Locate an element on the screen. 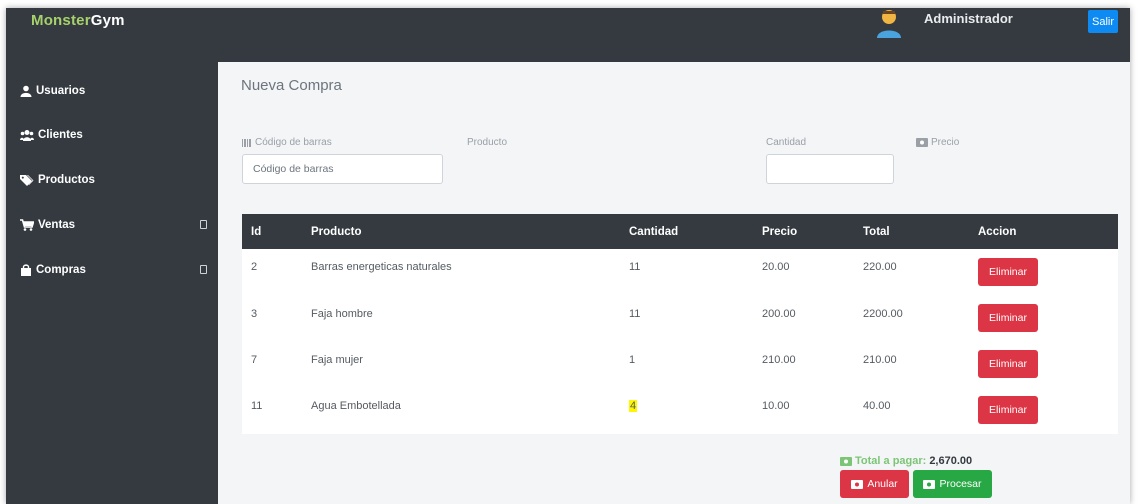  cell-id: 2 is located at coordinates (254, 267).